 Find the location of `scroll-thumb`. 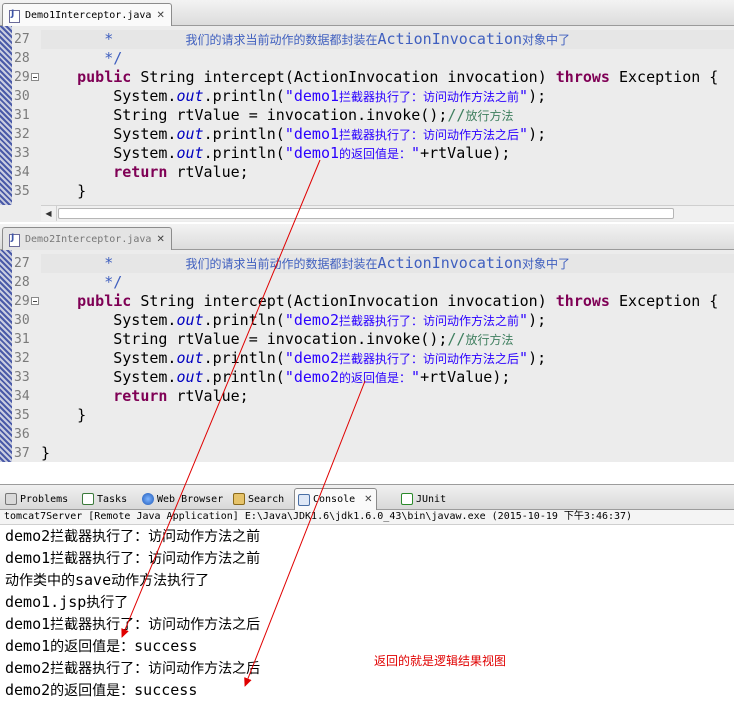

scroll-thumb is located at coordinates (366, 213).